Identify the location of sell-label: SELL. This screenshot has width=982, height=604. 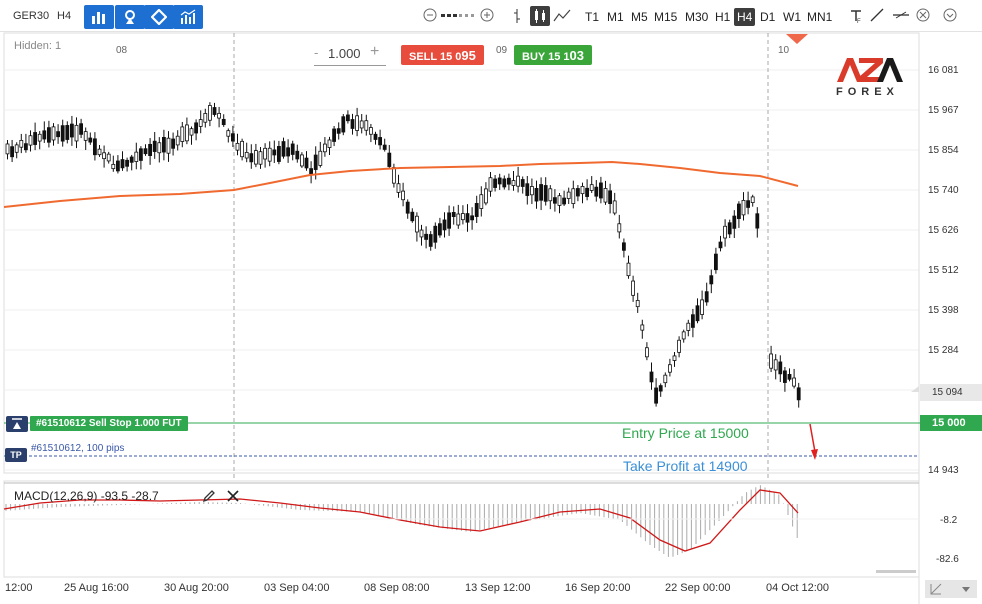
(423, 57).